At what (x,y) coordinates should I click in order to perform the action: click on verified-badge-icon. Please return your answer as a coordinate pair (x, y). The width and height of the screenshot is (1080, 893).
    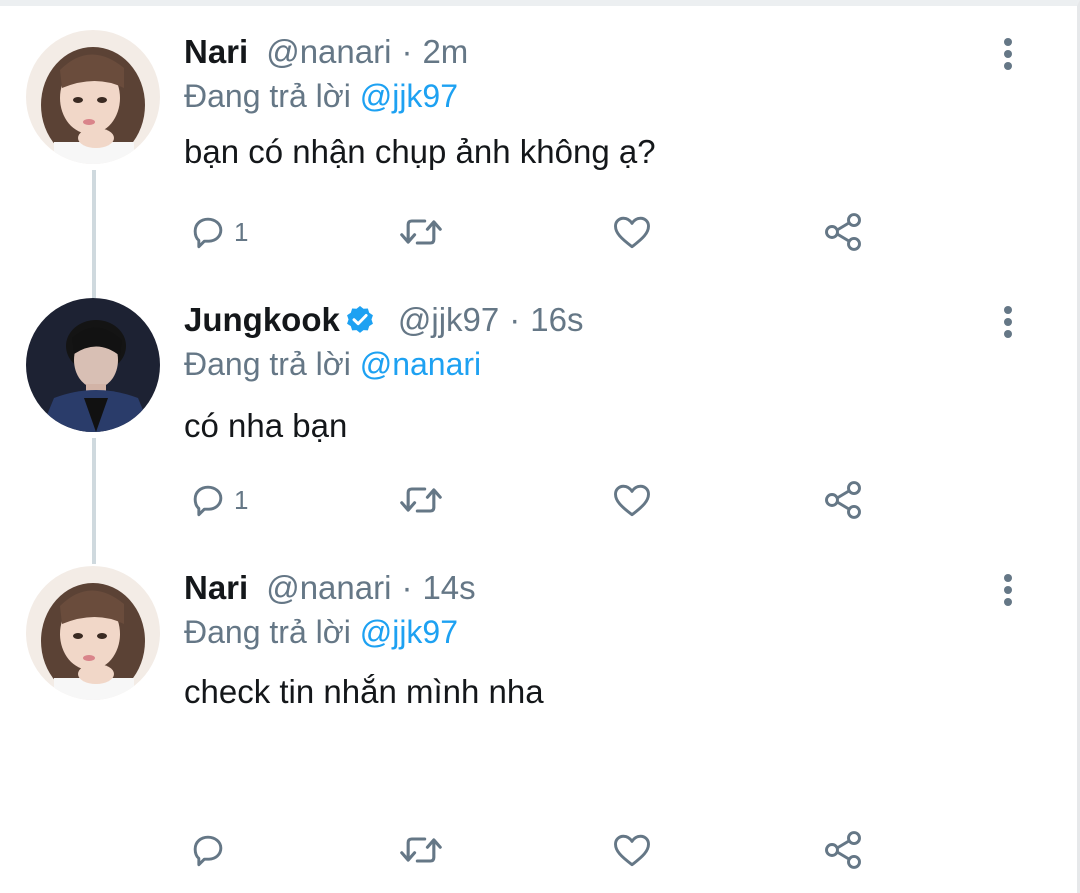
    Looking at the image, I should click on (359, 319).